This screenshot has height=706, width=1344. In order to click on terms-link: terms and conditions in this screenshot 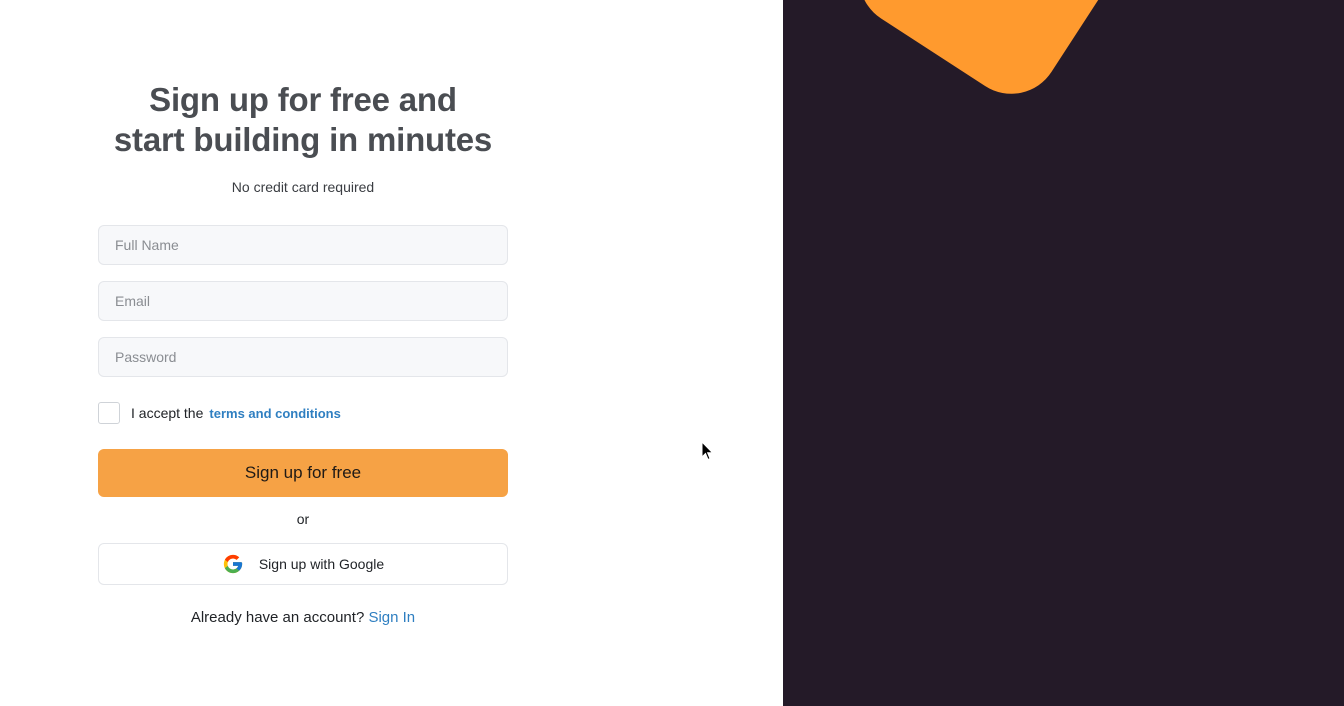, I will do `click(274, 413)`.